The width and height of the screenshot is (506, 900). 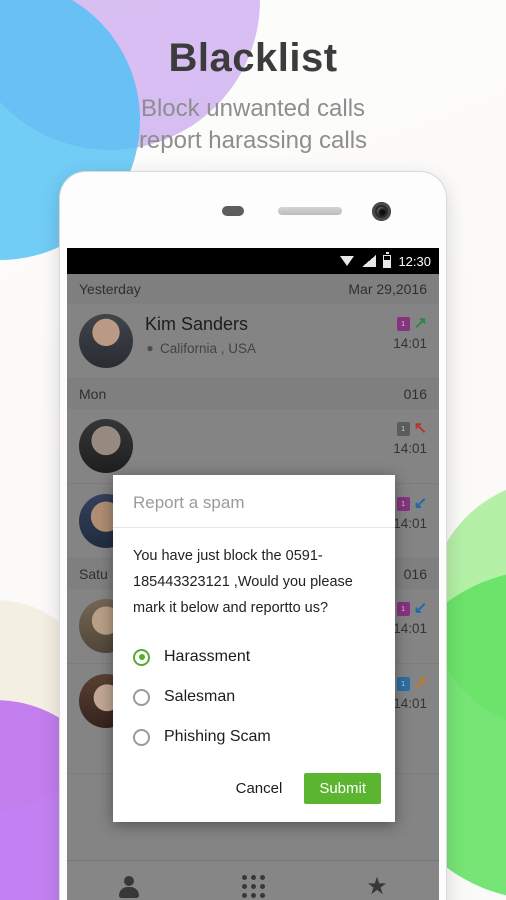 What do you see at coordinates (253, 261) in the screenshot?
I see `status-bar: 12:30` at bounding box center [253, 261].